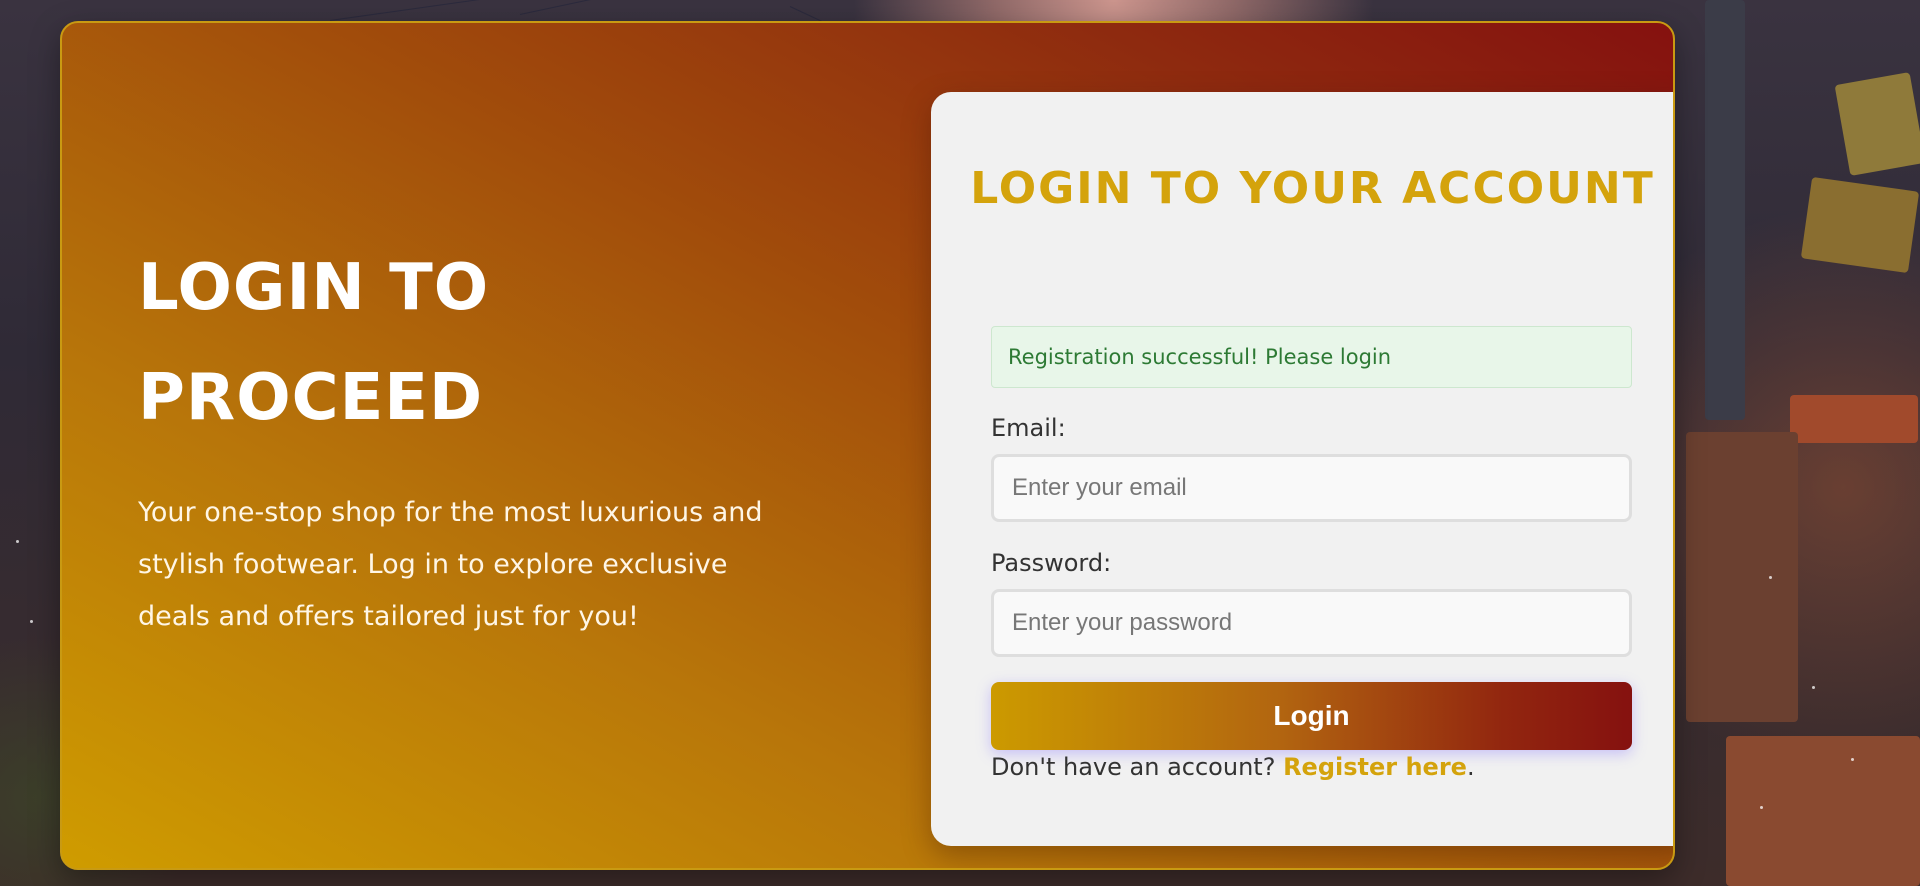 The width and height of the screenshot is (1920, 886). What do you see at coordinates (1311, 488) in the screenshot?
I see `email-input` at bounding box center [1311, 488].